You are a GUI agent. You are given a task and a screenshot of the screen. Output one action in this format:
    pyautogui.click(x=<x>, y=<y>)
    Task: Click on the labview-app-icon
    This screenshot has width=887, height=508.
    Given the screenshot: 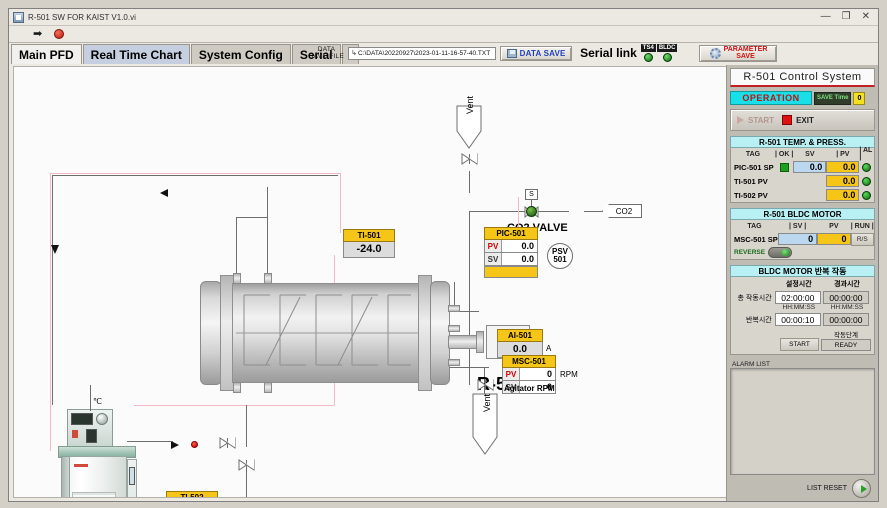 What is the action you would take?
    pyautogui.click(x=18, y=17)
    